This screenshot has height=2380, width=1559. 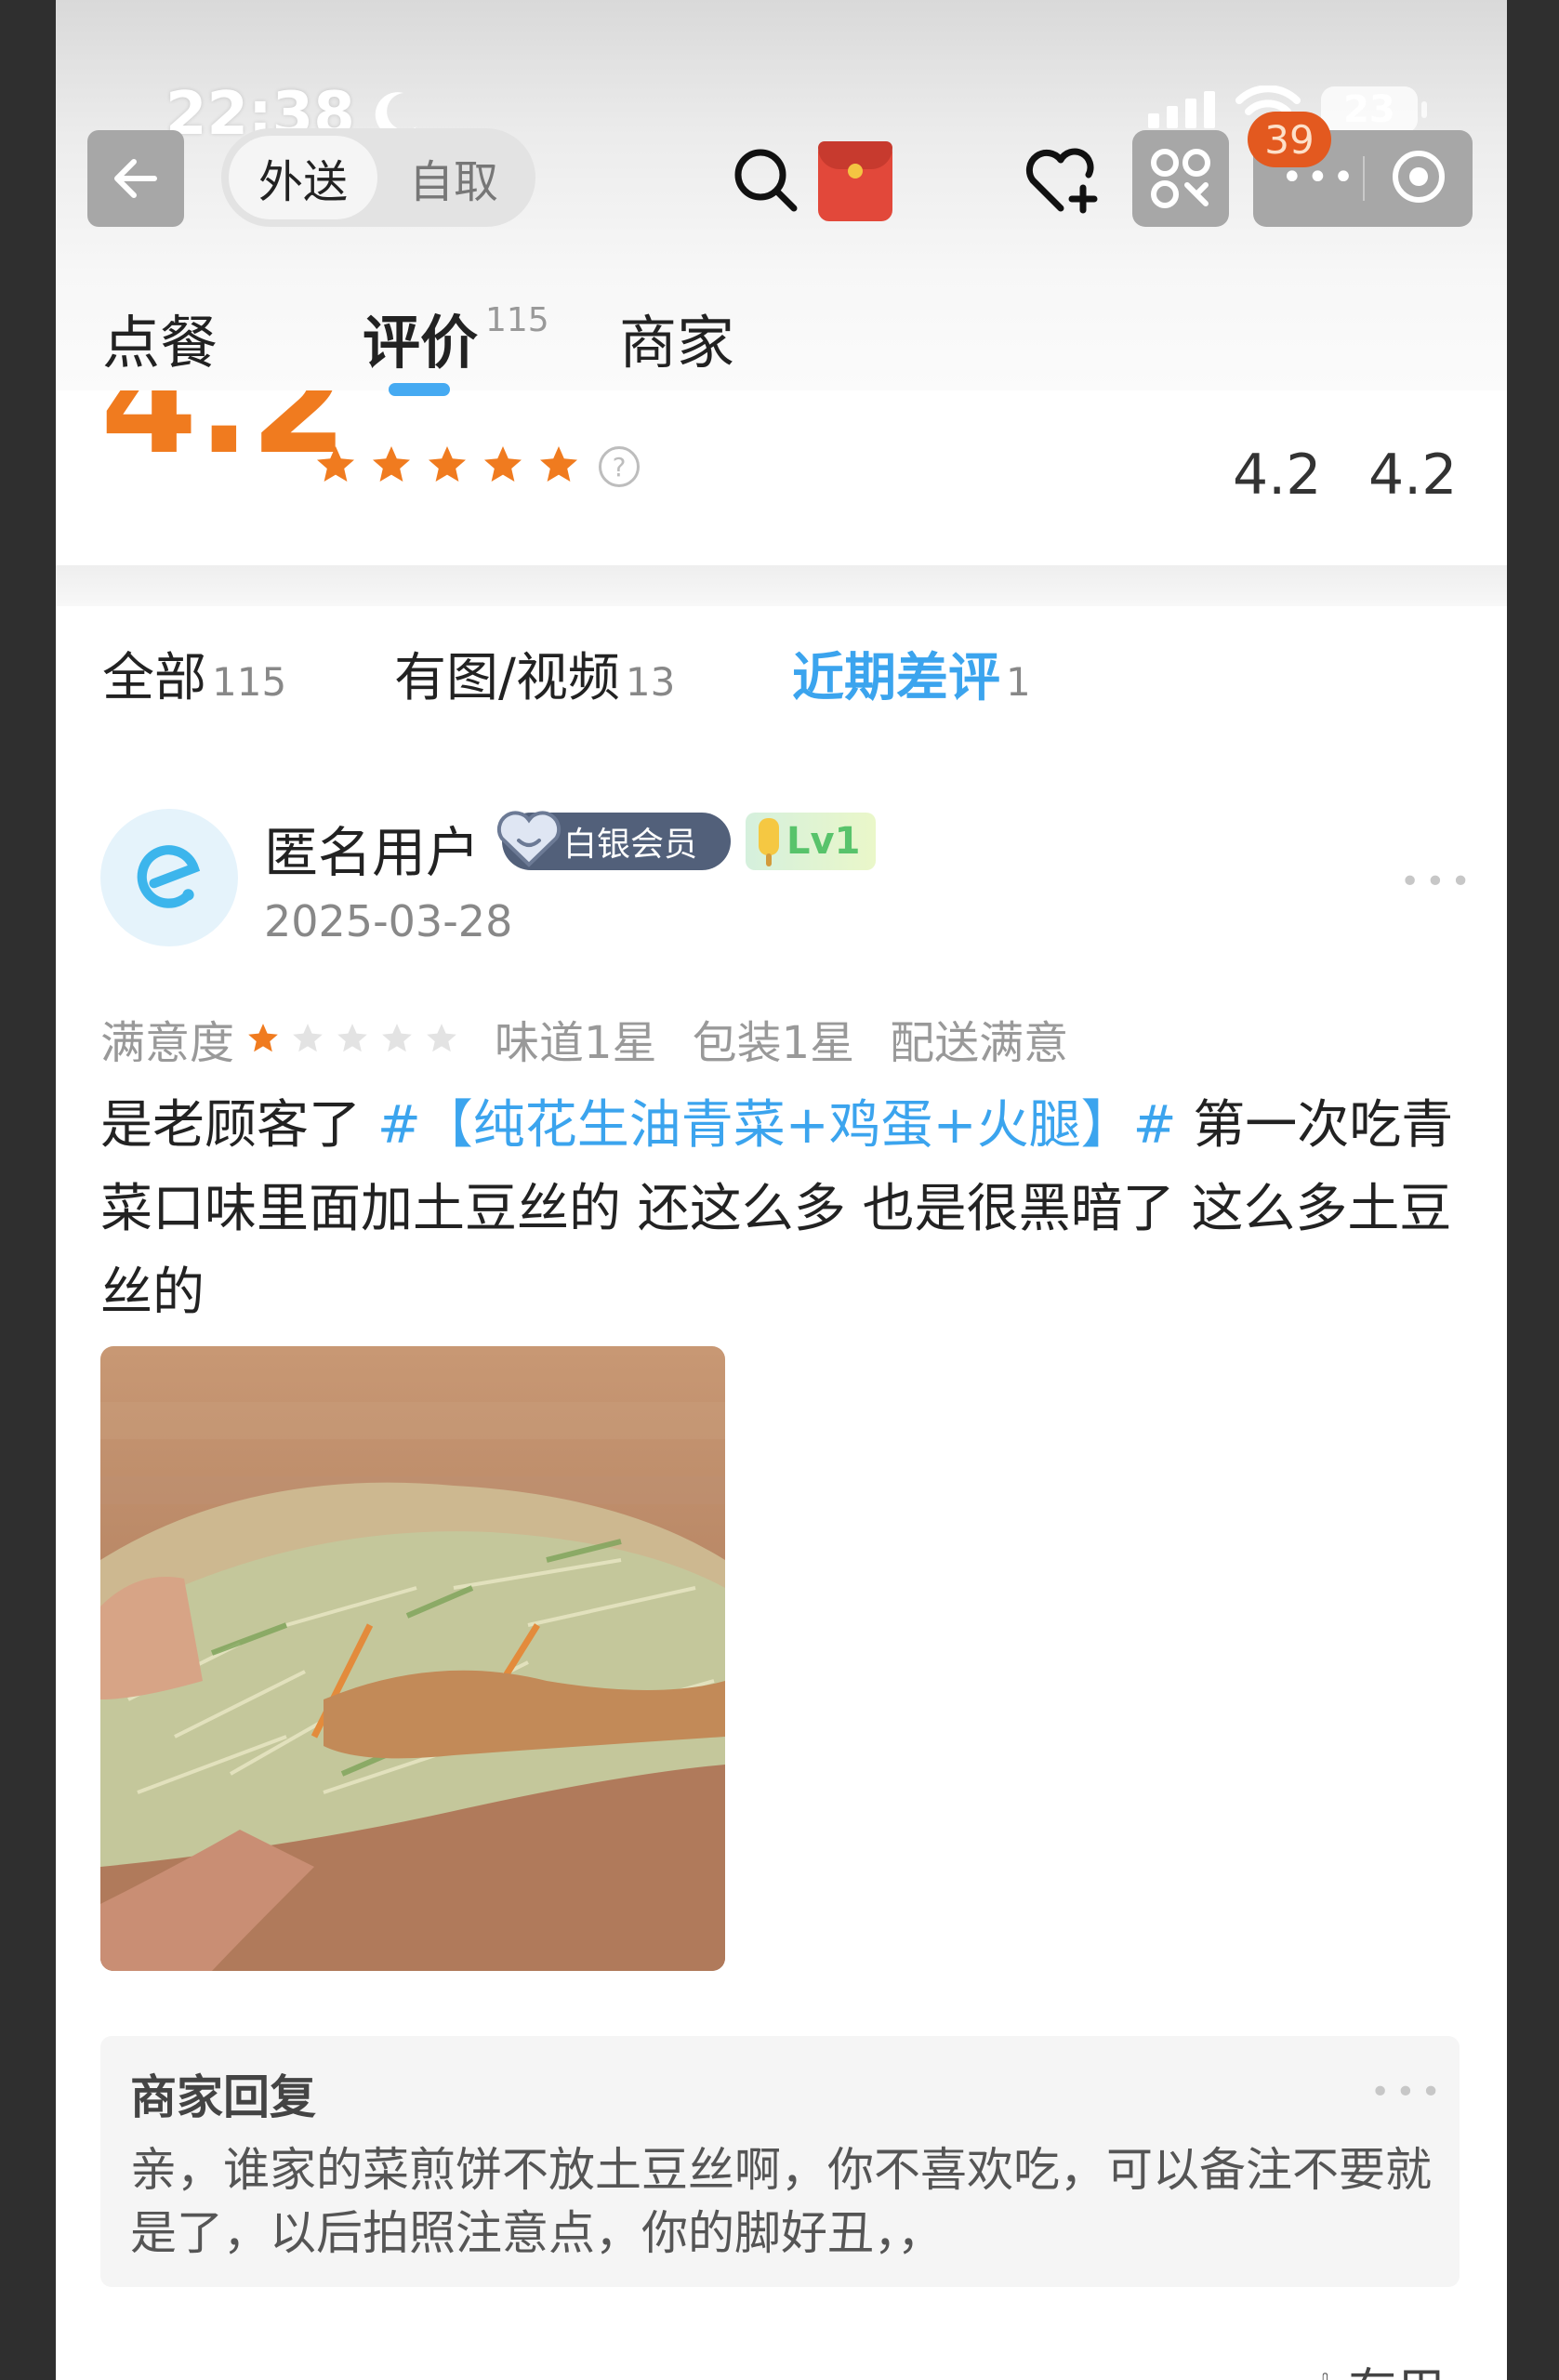 What do you see at coordinates (1018, 682) in the screenshot?
I see `filter-recent-negative-count: 1` at bounding box center [1018, 682].